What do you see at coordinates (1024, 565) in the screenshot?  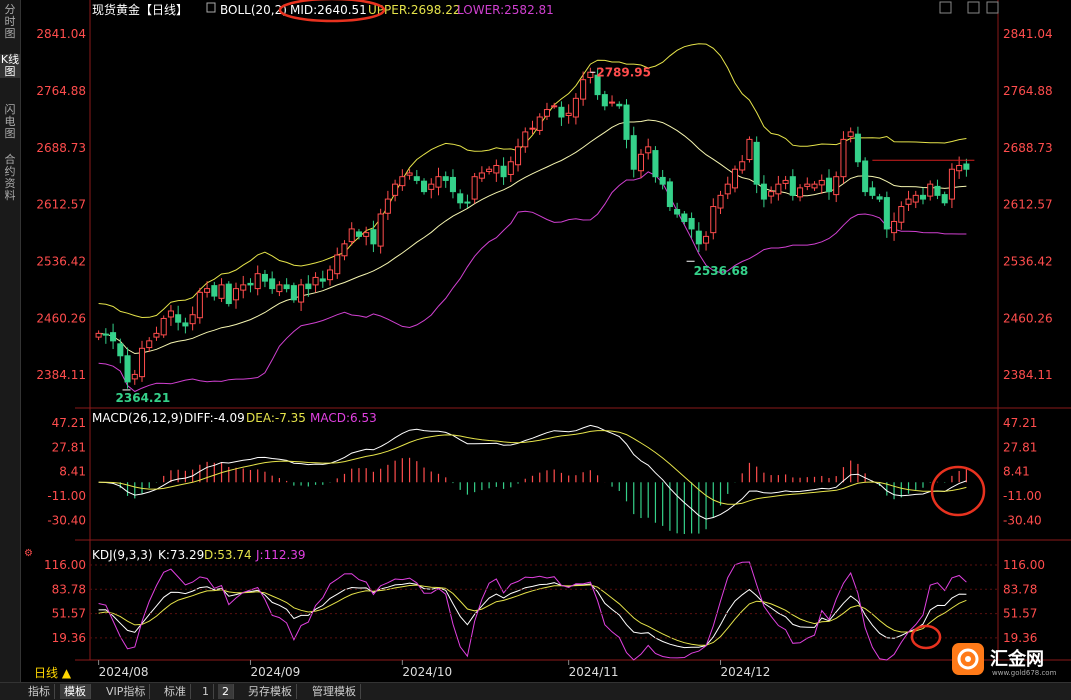 I see `kdj-tick-right: 116.00` at bounding box center [1024, 565].